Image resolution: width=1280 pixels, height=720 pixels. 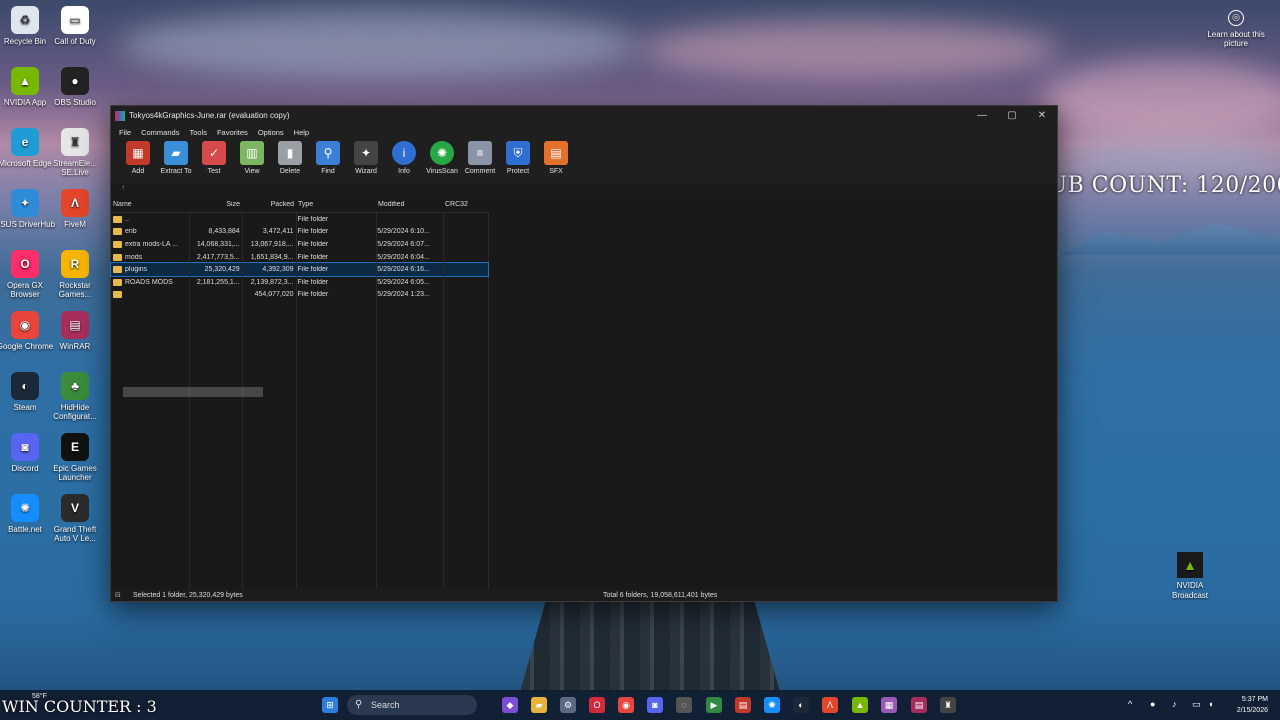 What do you see at coordinates (150, 206) in the screenshot?
I see `column-name: Name` at bounding box center [150, 206].